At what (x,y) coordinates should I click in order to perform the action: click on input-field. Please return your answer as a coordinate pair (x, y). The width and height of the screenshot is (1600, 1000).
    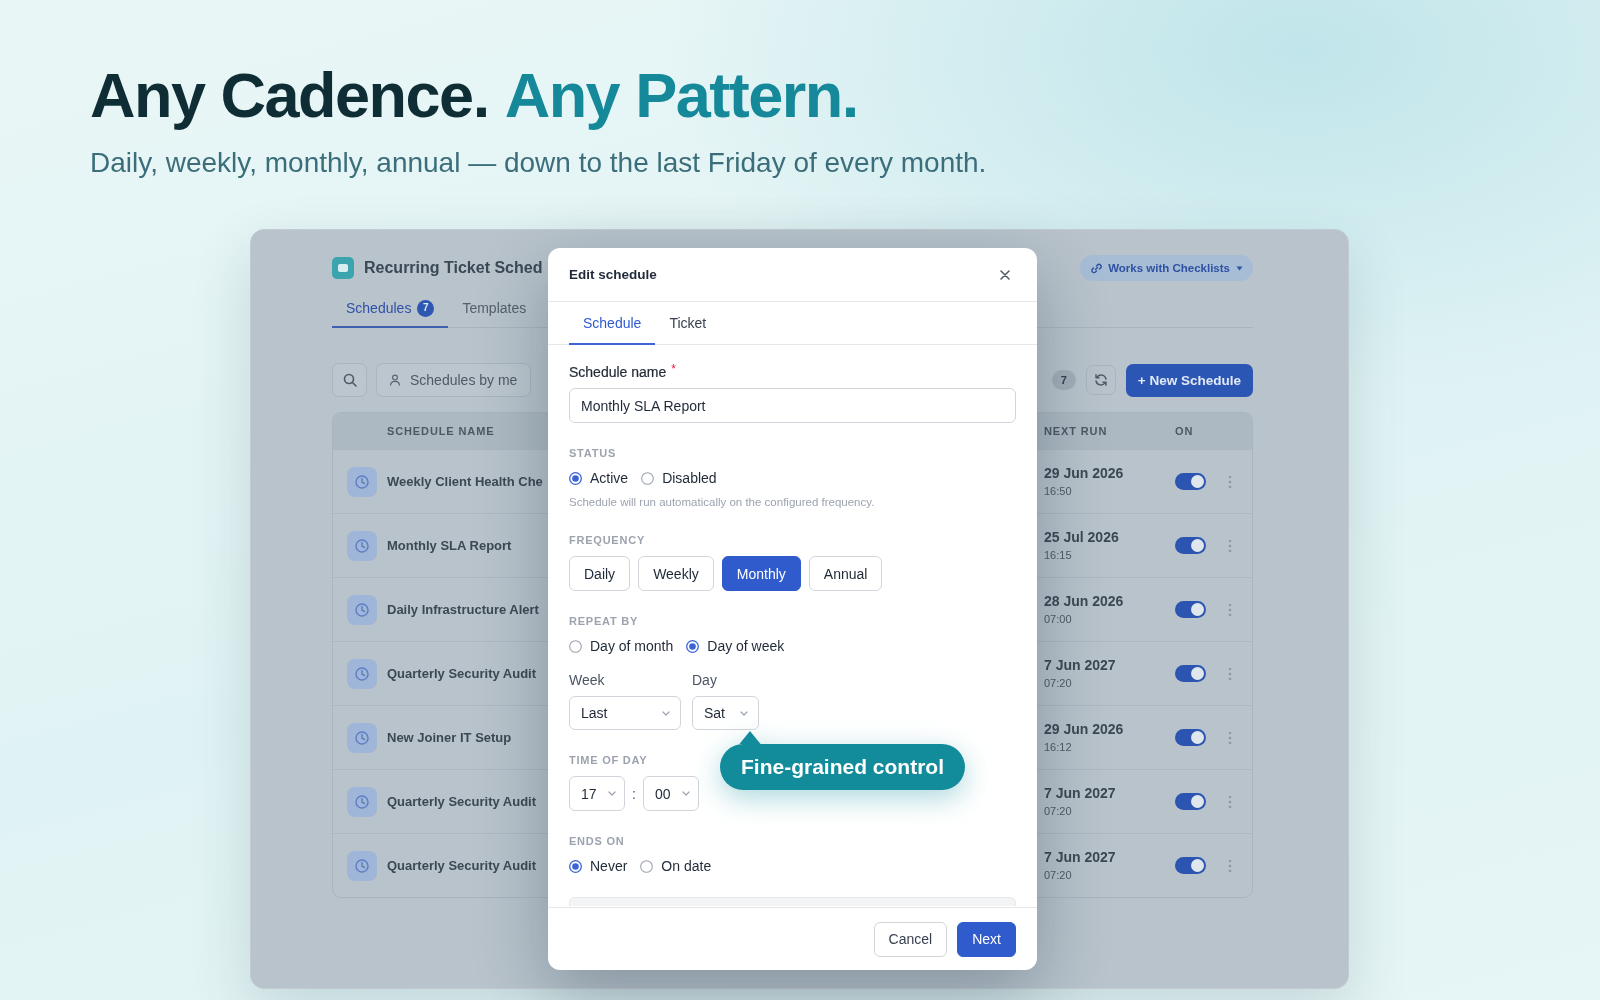
    Looking at the image, I should click on (792, 901).